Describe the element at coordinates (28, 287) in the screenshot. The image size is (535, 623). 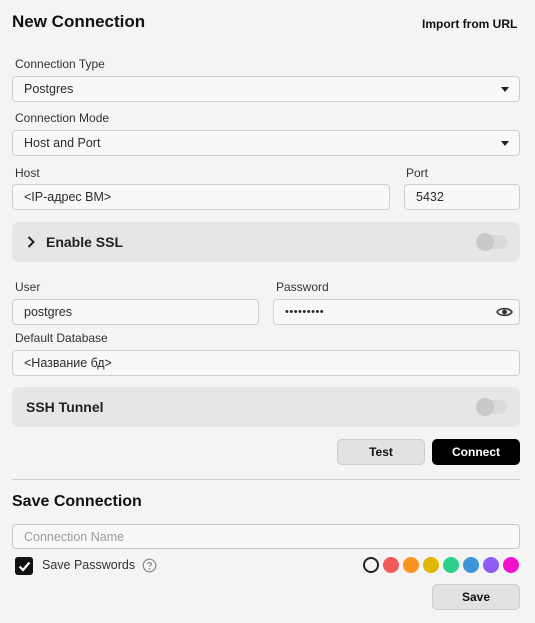
I see `user-label: User` at that location.